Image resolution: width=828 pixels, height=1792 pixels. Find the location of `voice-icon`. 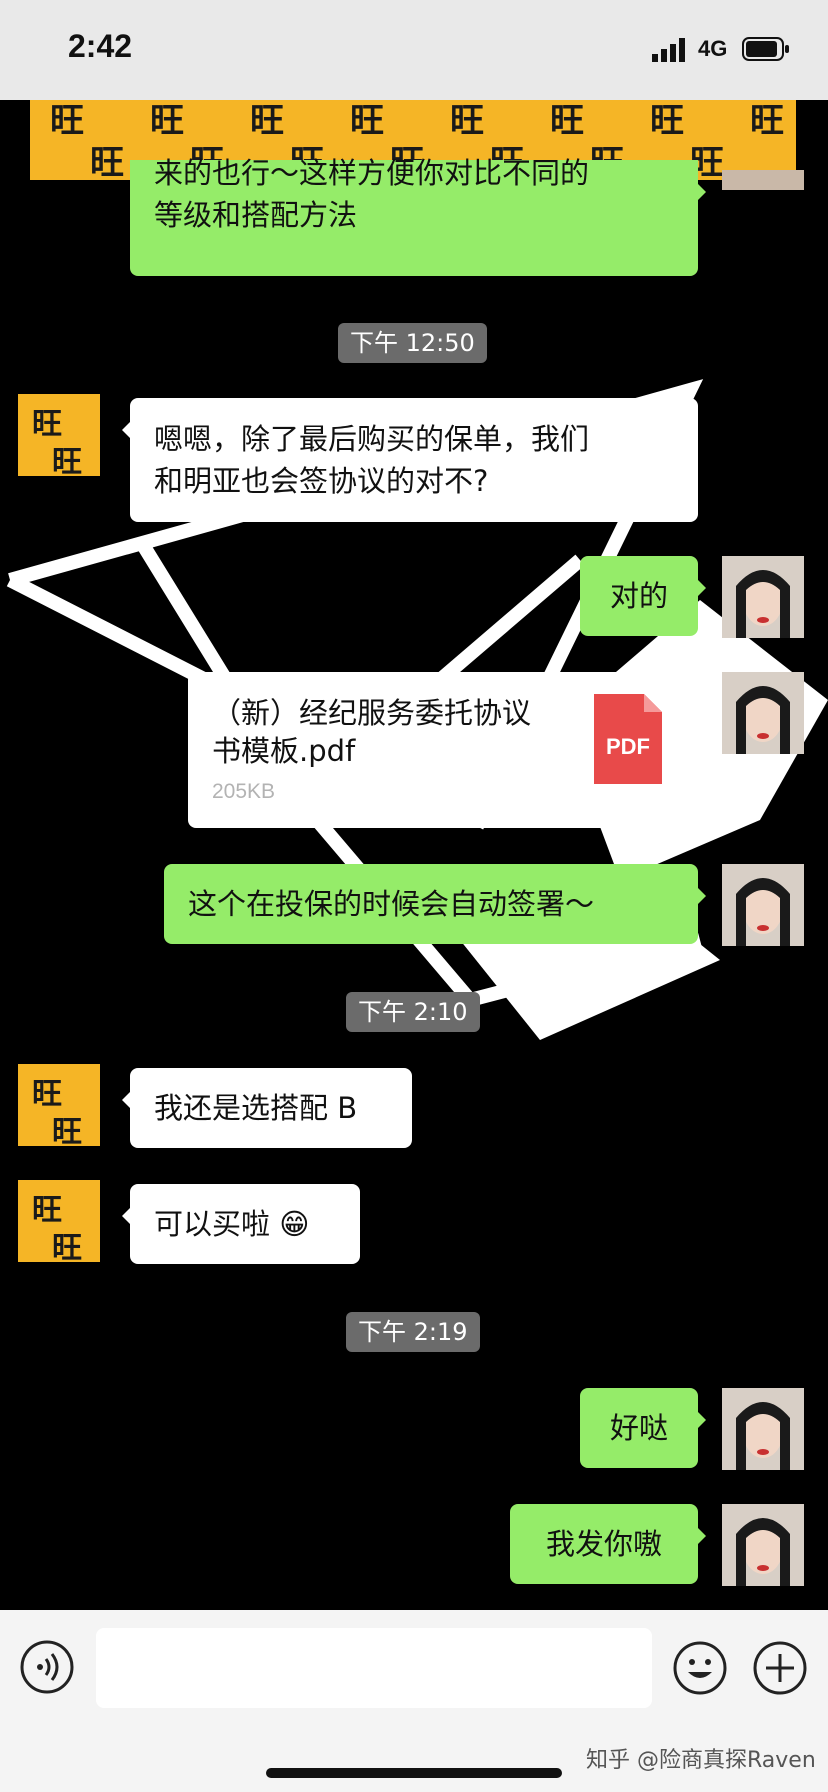

voice-icon is located at coordinates (47, 1667).